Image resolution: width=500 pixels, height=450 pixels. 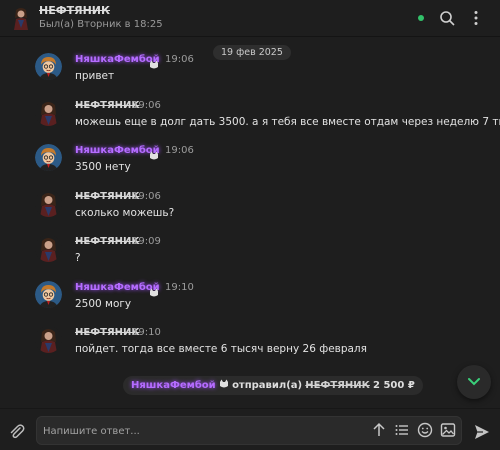 What do you see at coordinates (17, 432) in the screenshot?
I see `attach-icon` at bounding box center [17, 432].